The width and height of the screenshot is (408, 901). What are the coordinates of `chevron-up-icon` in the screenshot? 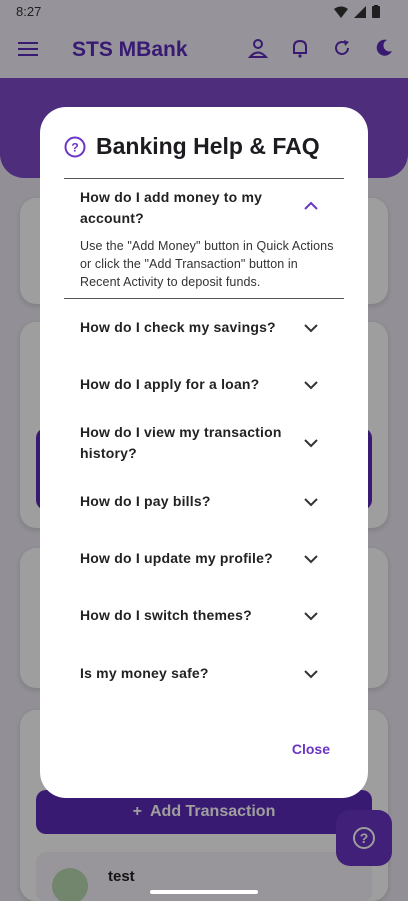 It's located at (311, 206).